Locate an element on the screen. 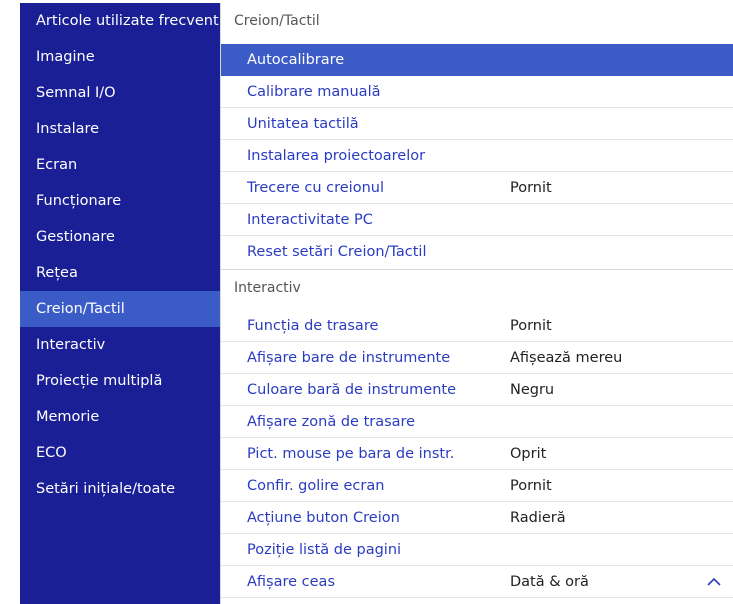 The height and width of the screenshot is (604, 733). row-label: Afișare bare de instrumente is located at coordinates (349, 357).